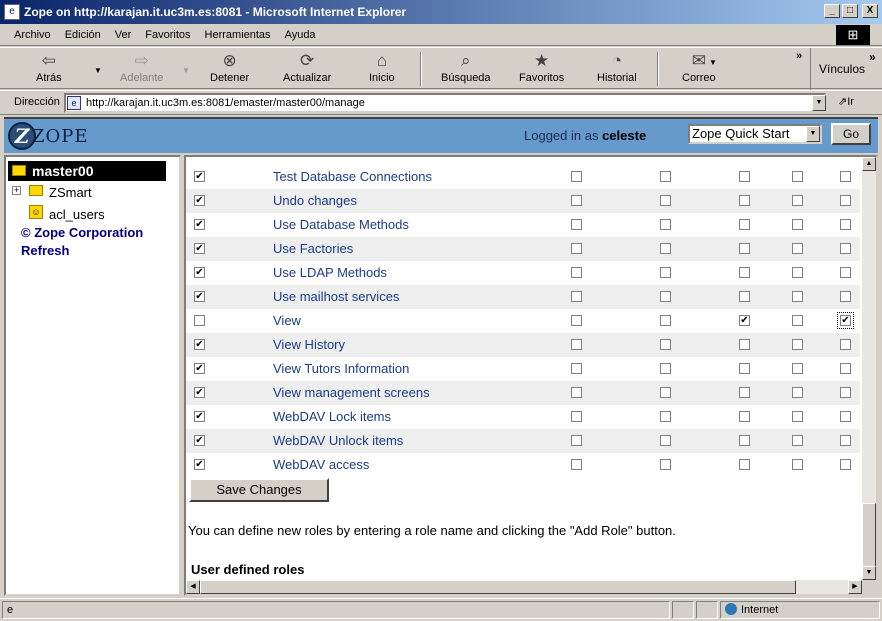 The height and width of the screenshot is (621, 882). Describe the element at coordinates (330, 272) in the screenshot. I see `permission-name-link: Use LDAP Methods` at that location.